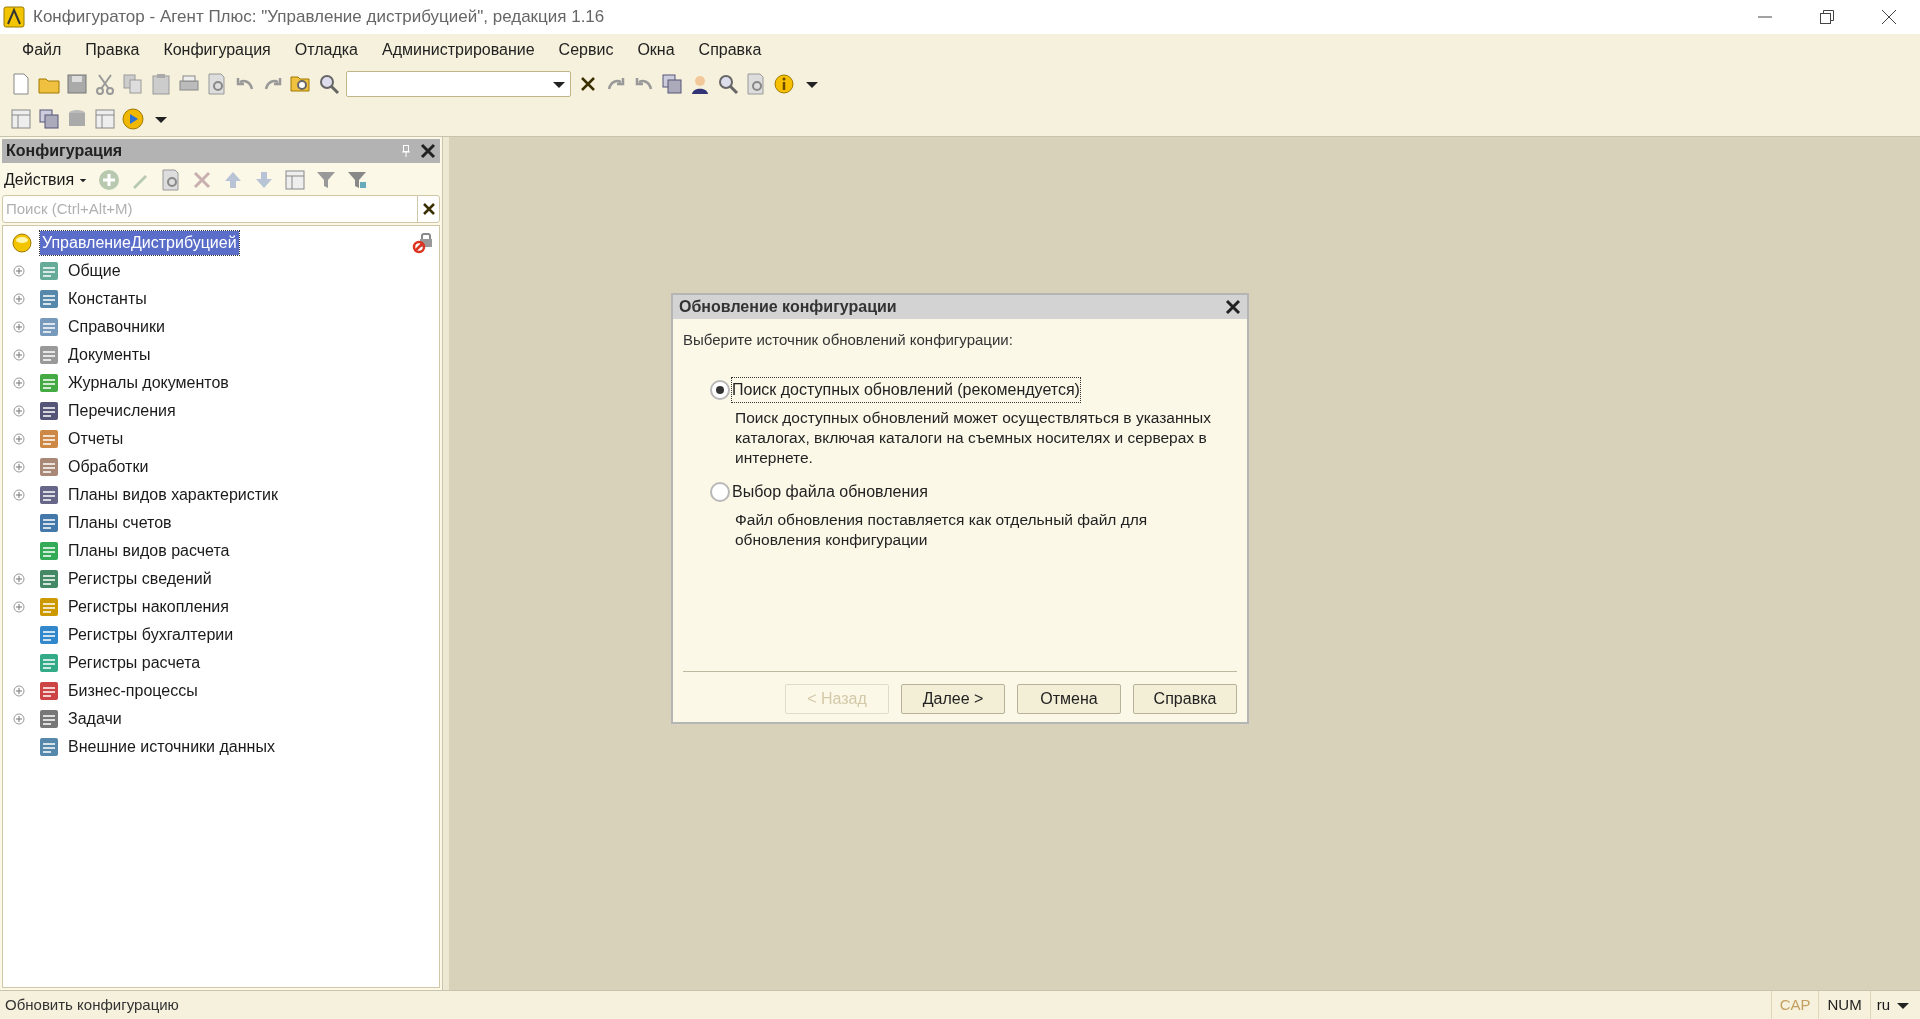  What do you see at coordinates (21, 84) in the screenshot?
I see `new-document-icon` at bounding box center [21, 84].